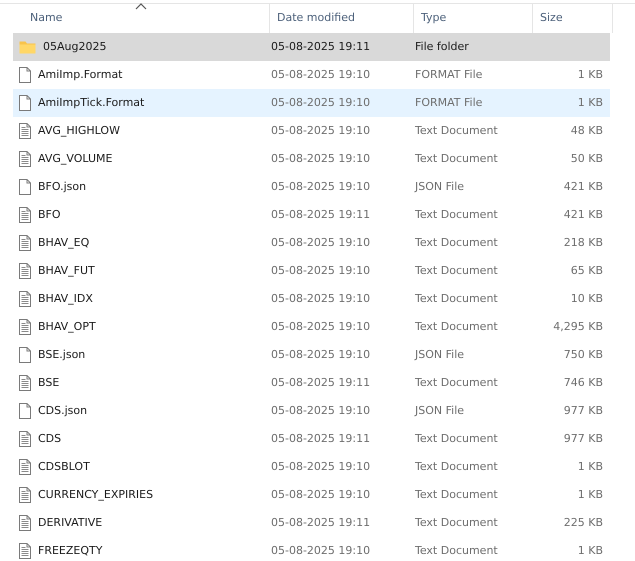 The width and height of the screenshot is (635, 561). What do you see at coordinates (311, 131) in the screenshot?
I see `file-row: AVG_HIGHLOW 05-08-2025 19:10 Text Document 48 KB` at bounding box center [311, 131].